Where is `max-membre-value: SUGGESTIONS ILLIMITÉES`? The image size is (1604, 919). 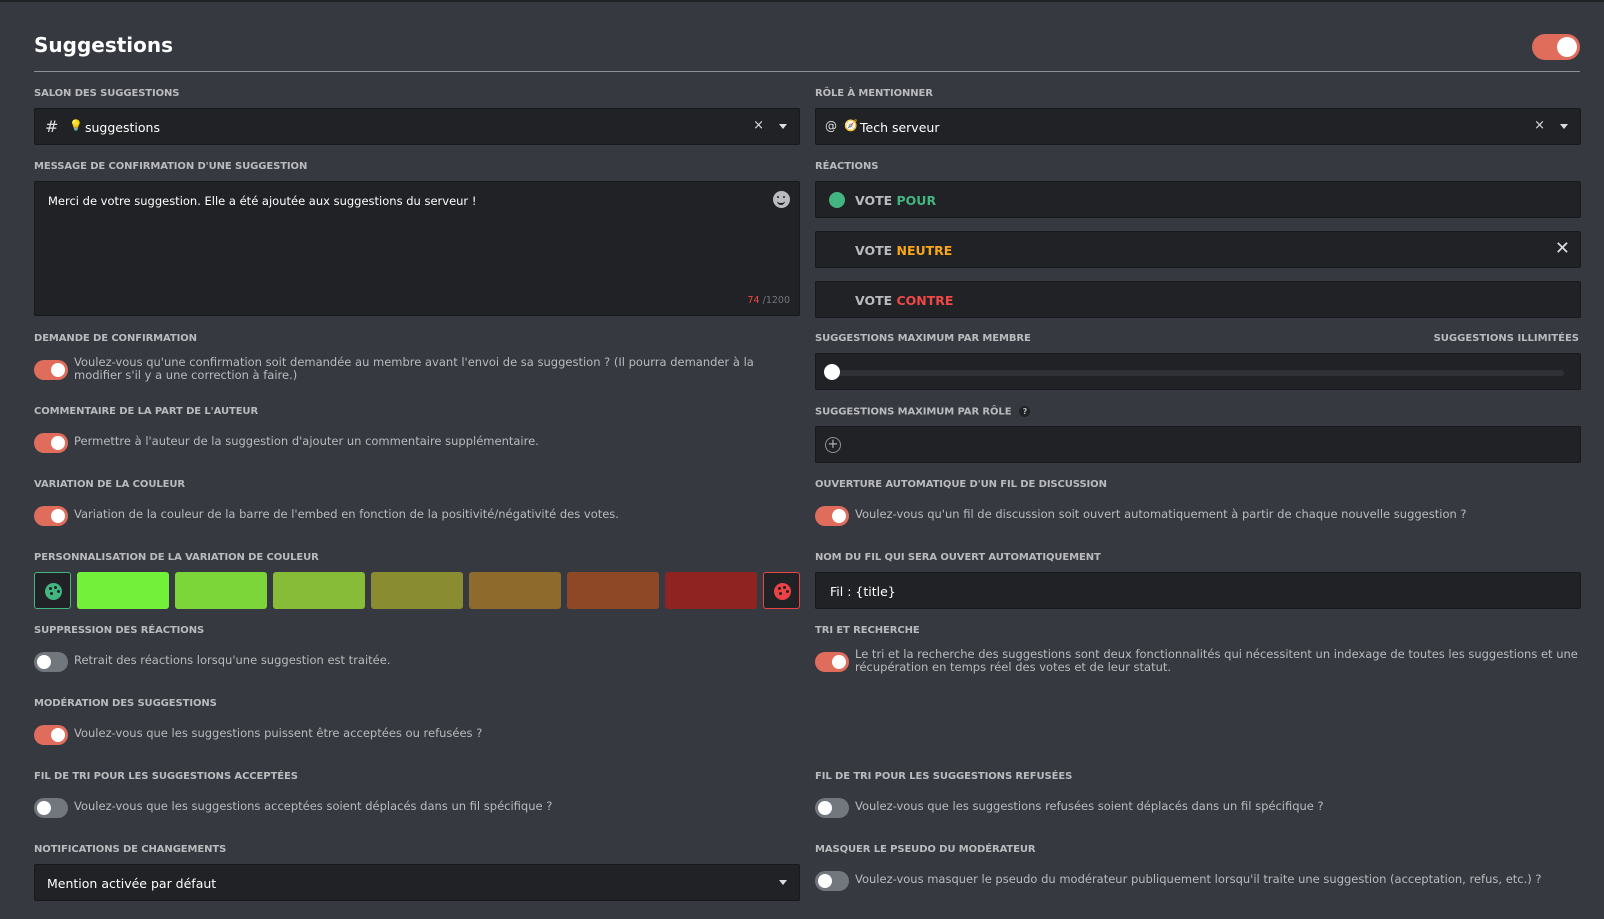
max-membre-value: SUGGESTIONS ILLIMITÉES is located at coordinates (1506, 338).